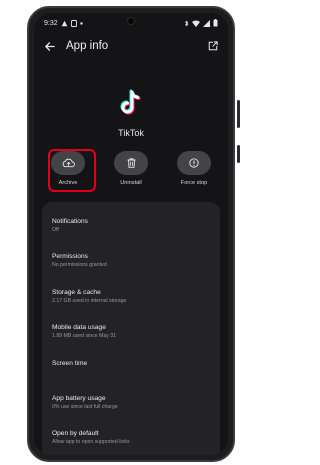 The image size is (320, 465). I want to click on wifi-icon, so click(196, 23).